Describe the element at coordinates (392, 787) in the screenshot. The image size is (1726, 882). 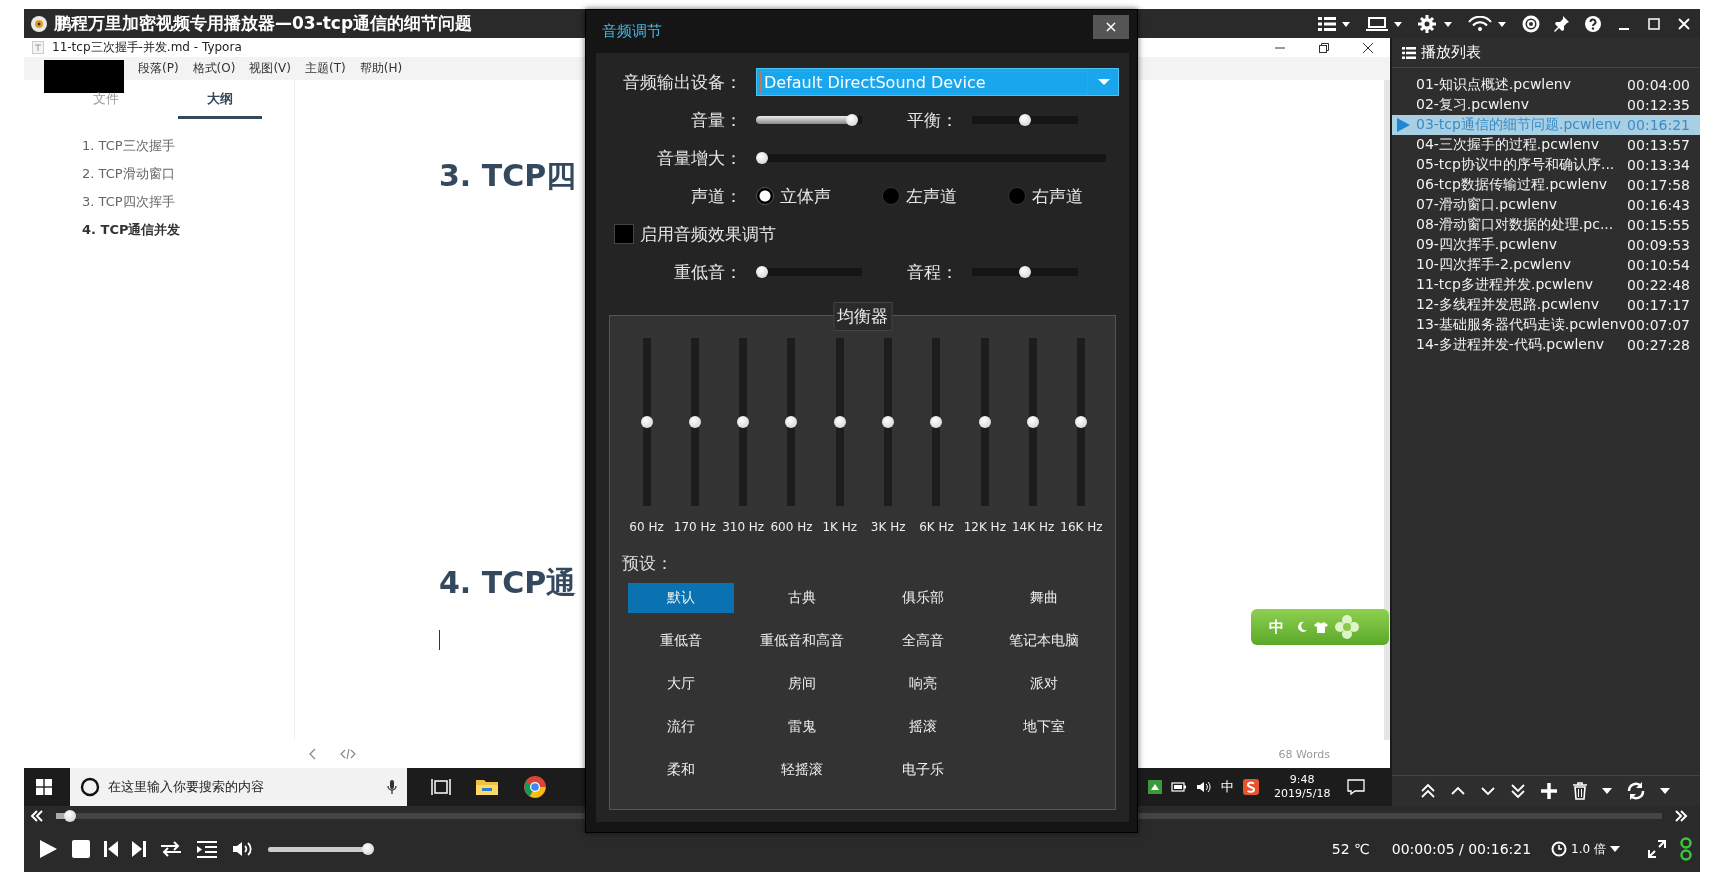
I see `microphone-icon` at that location.